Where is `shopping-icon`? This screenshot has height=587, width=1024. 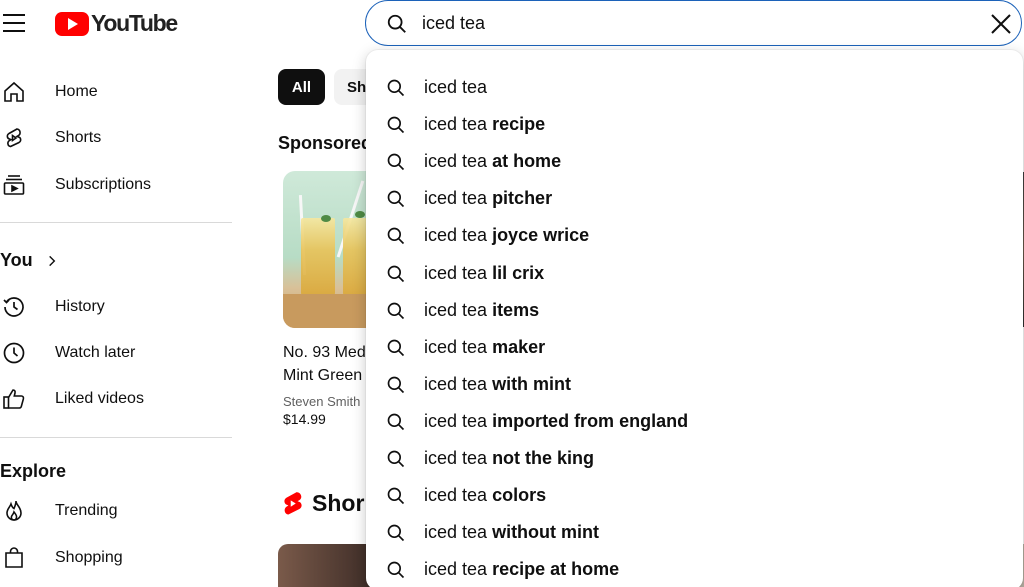 shopping-icon is located at coordinates (14, 557).